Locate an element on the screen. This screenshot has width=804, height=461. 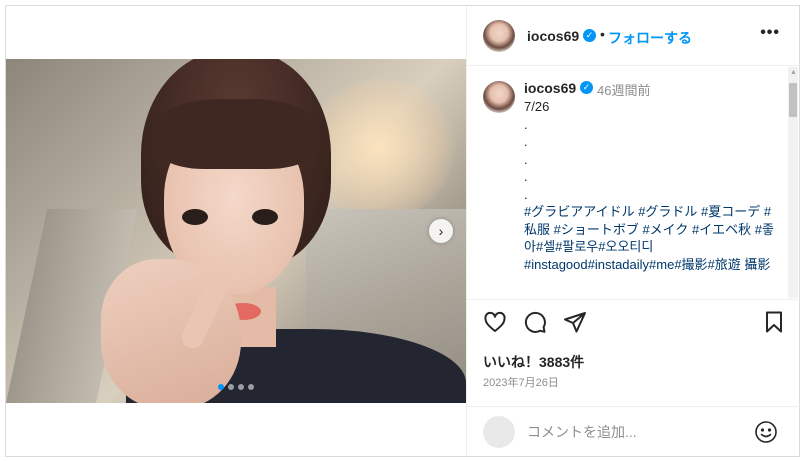
avatar is located at coordinates (499, 36).